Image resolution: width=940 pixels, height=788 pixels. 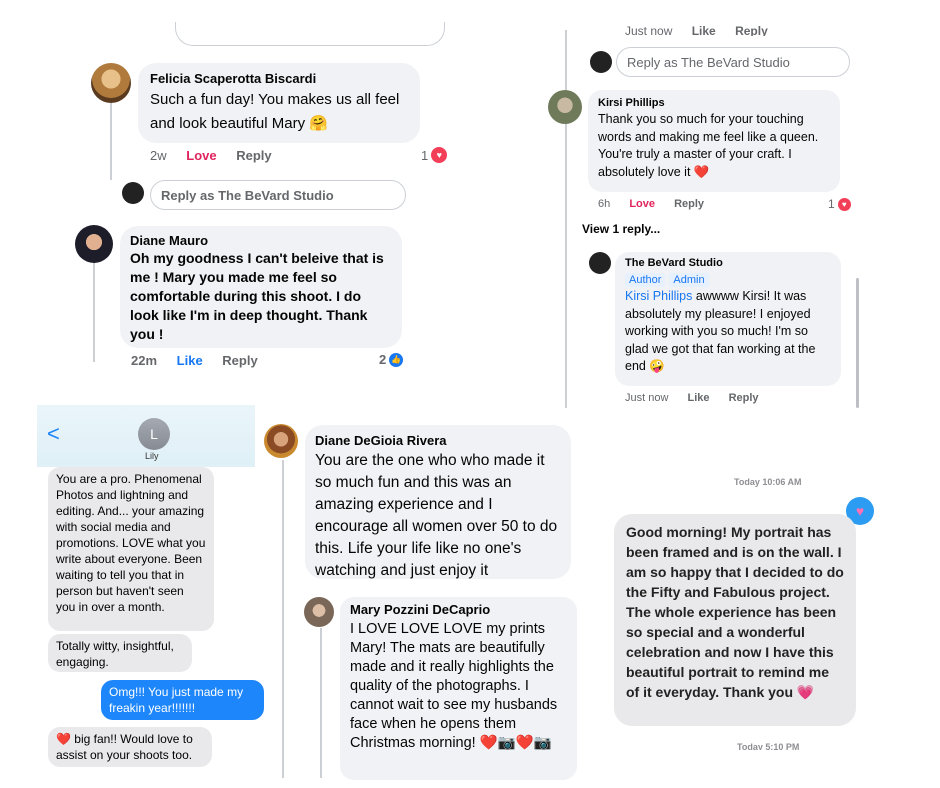 I want to click on comment-meta: 2w Love Reply, so click(x=219, y=155).